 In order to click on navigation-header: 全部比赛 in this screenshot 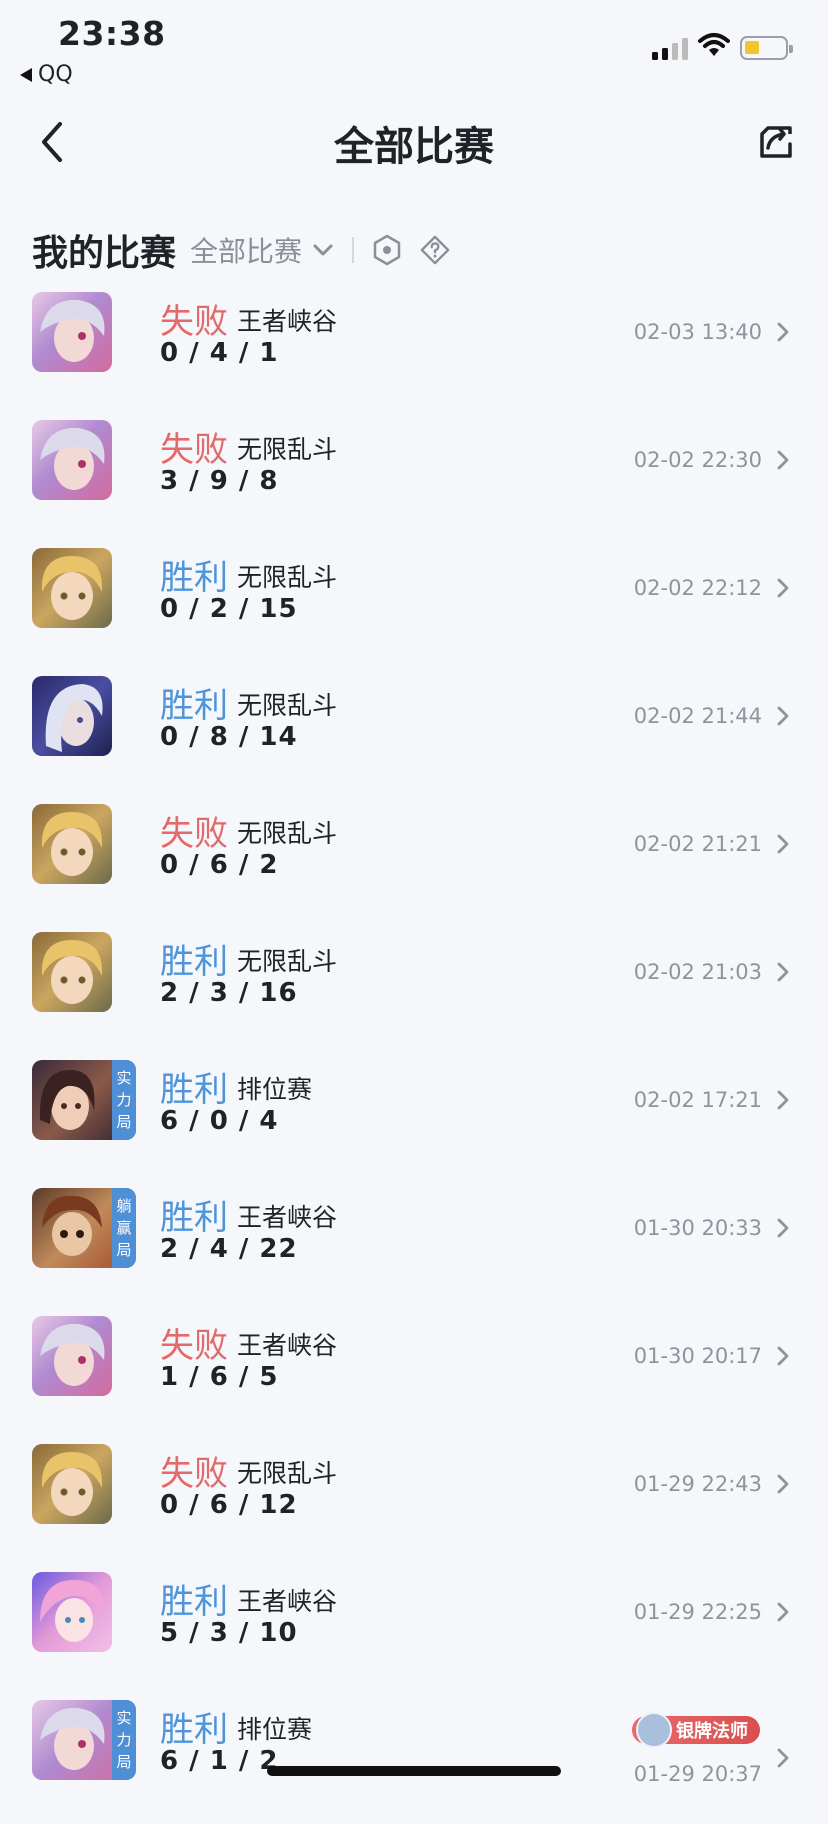, I will do `click(414, 142)`.